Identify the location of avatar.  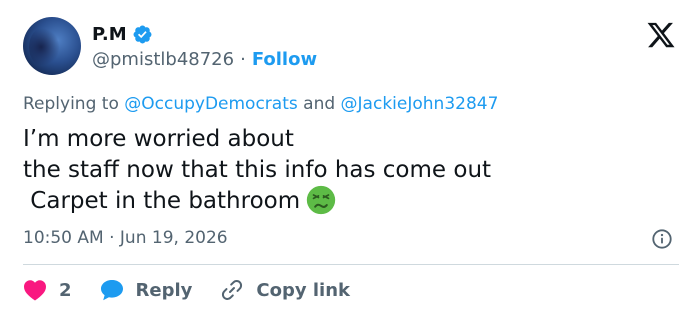
(52, 46).